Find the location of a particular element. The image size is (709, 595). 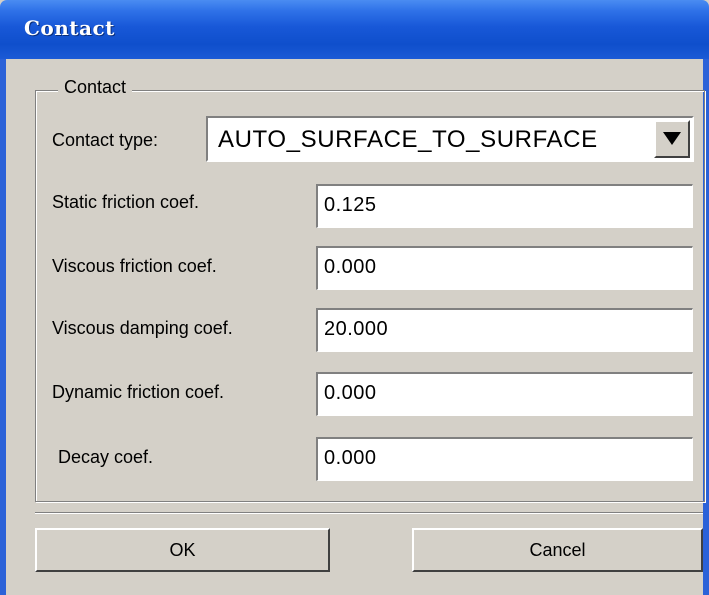

static-friction-label: Static friction coef. is located at coordinates (126, 202).